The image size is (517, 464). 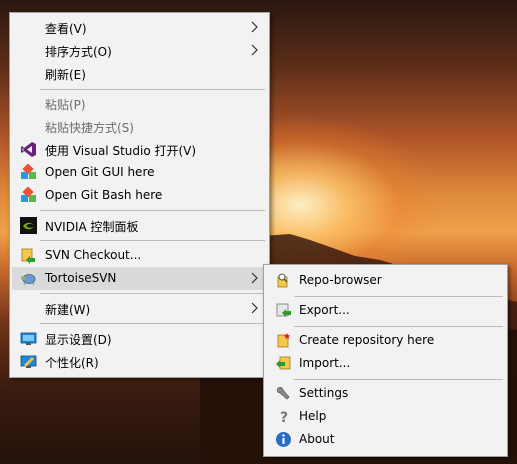 I want to click on menu-item-new-label: 新建(W), so click(x=68, y=310).